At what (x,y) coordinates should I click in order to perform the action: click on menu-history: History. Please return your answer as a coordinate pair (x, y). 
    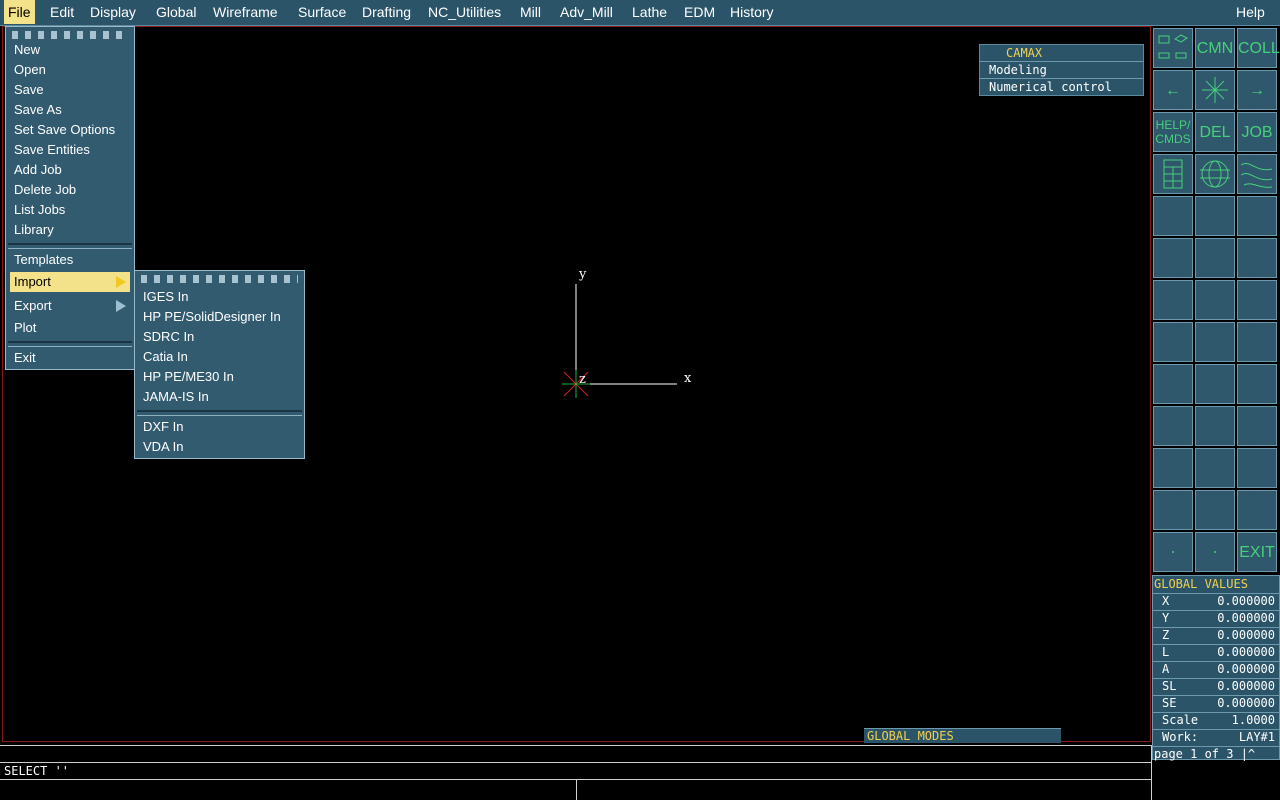
    Looking at the image, I should click on (752, 12).